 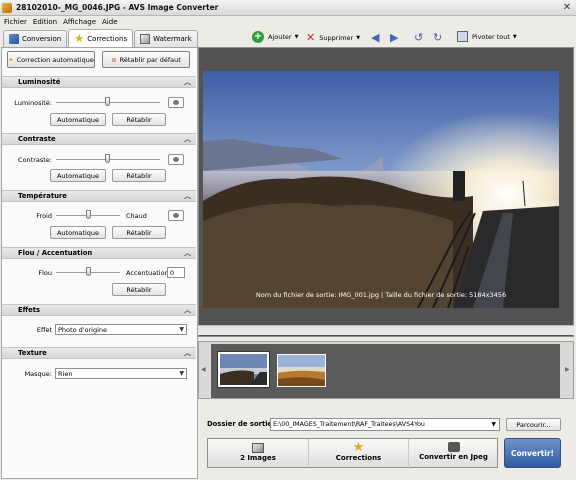 What do you see at coordinates (567, 369) in the screenshot?
I see `scroll-right-icon: ▶` at bounding box center [567, 369].